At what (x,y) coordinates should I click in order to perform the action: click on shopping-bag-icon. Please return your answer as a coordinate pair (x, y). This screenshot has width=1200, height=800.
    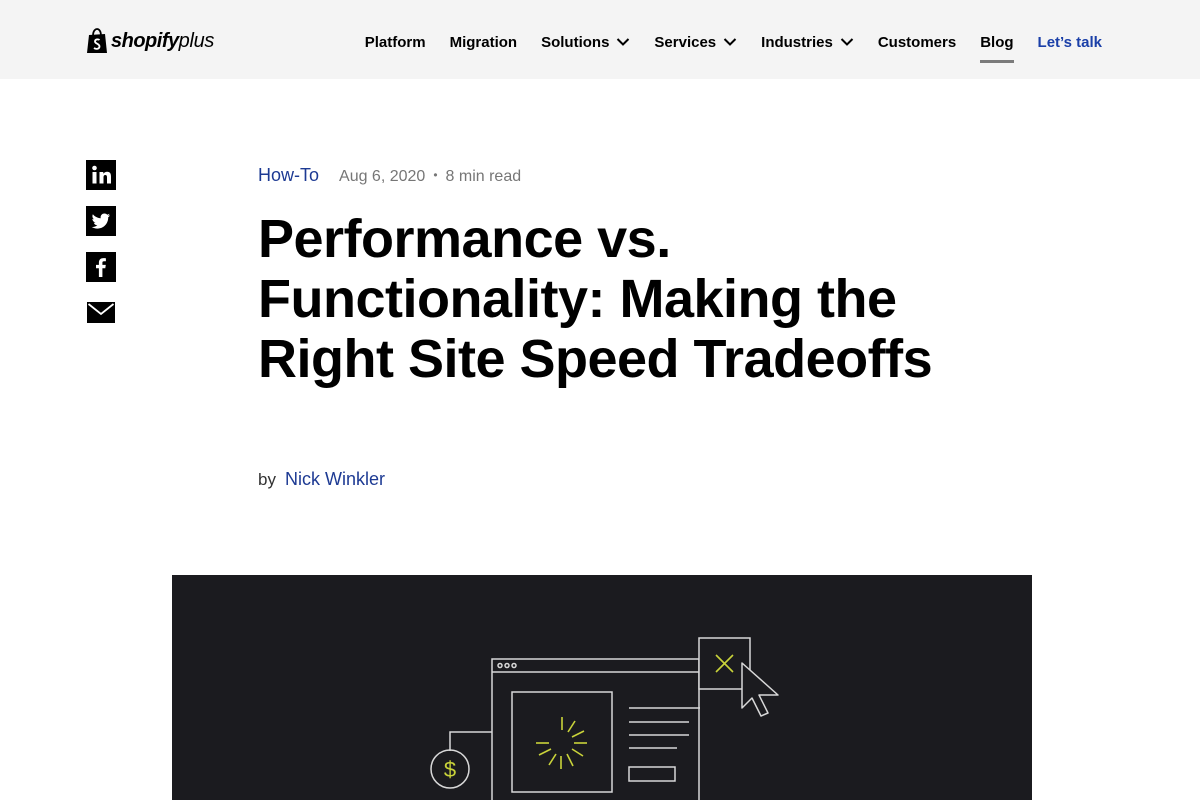
    Looking at the image, I should click on (97, 40).